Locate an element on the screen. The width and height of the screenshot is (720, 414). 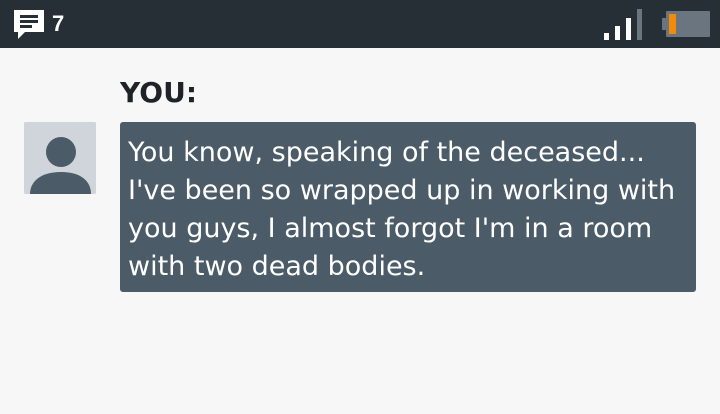
message-count: 7 is located at coordinates (58, 23).